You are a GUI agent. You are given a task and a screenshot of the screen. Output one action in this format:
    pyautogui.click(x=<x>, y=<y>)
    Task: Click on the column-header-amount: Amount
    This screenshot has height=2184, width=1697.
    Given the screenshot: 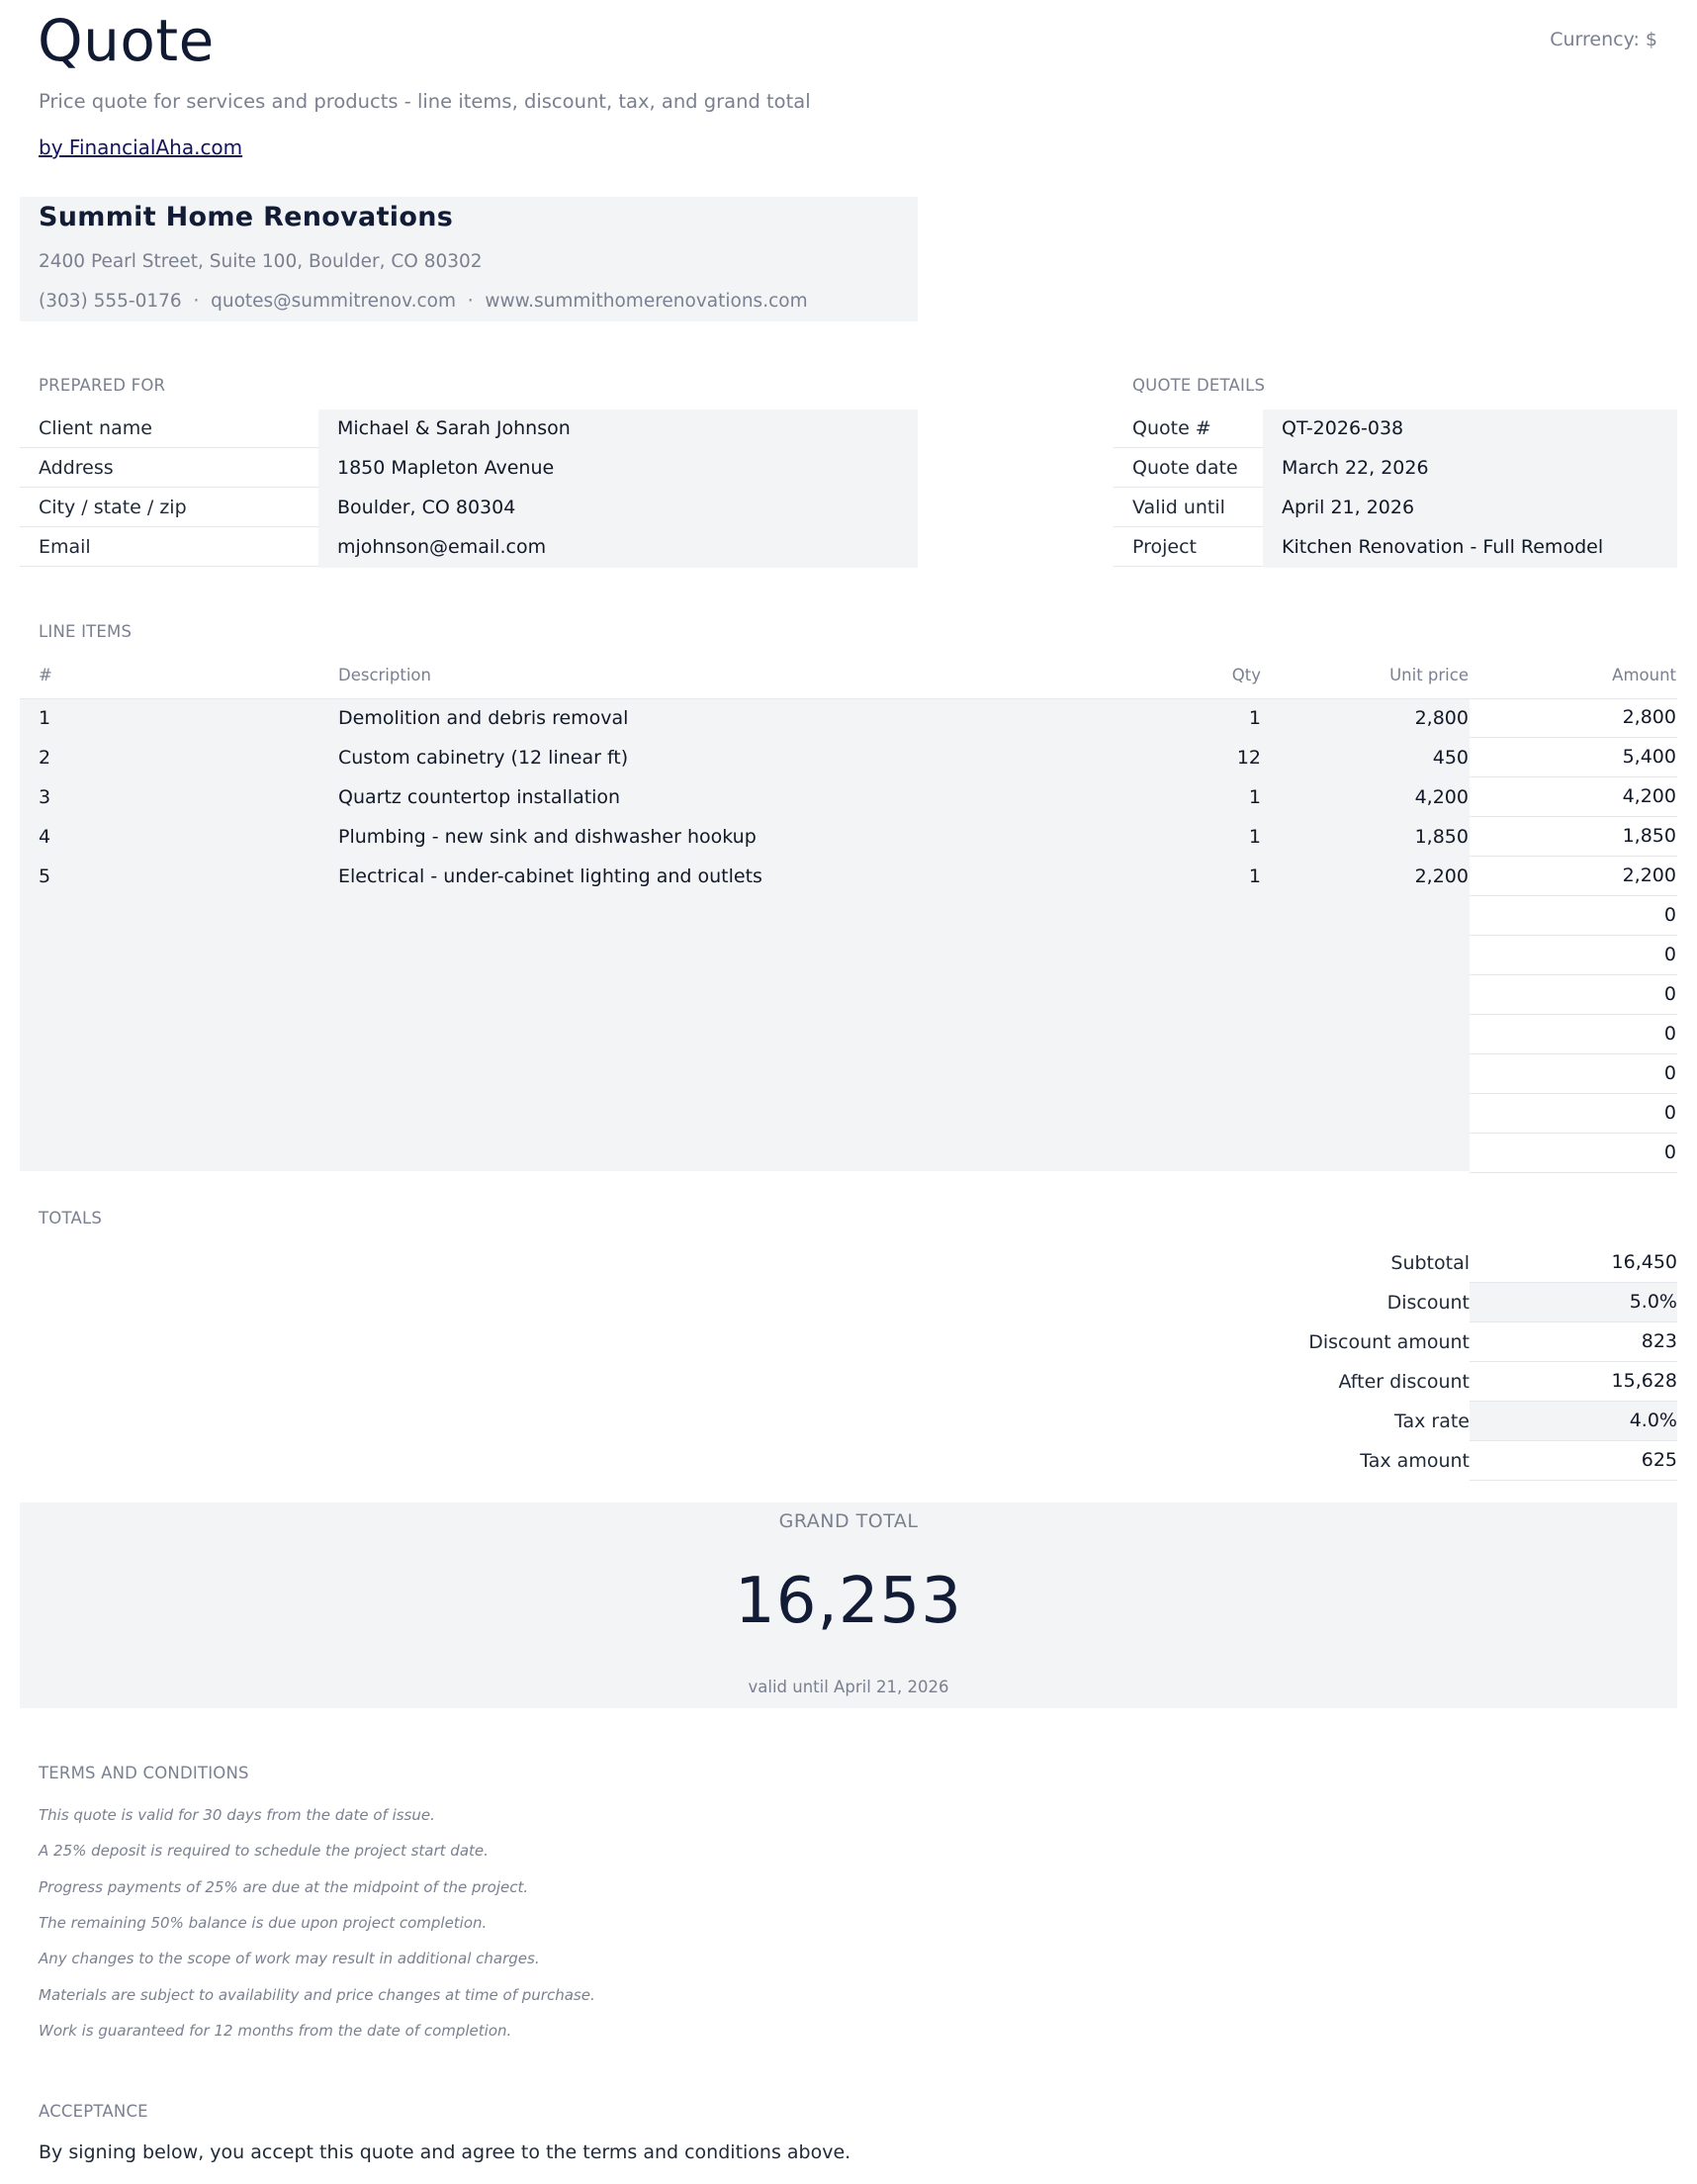 What is the action you would take?
    pyautogui.click(x=1644, y=675)
    